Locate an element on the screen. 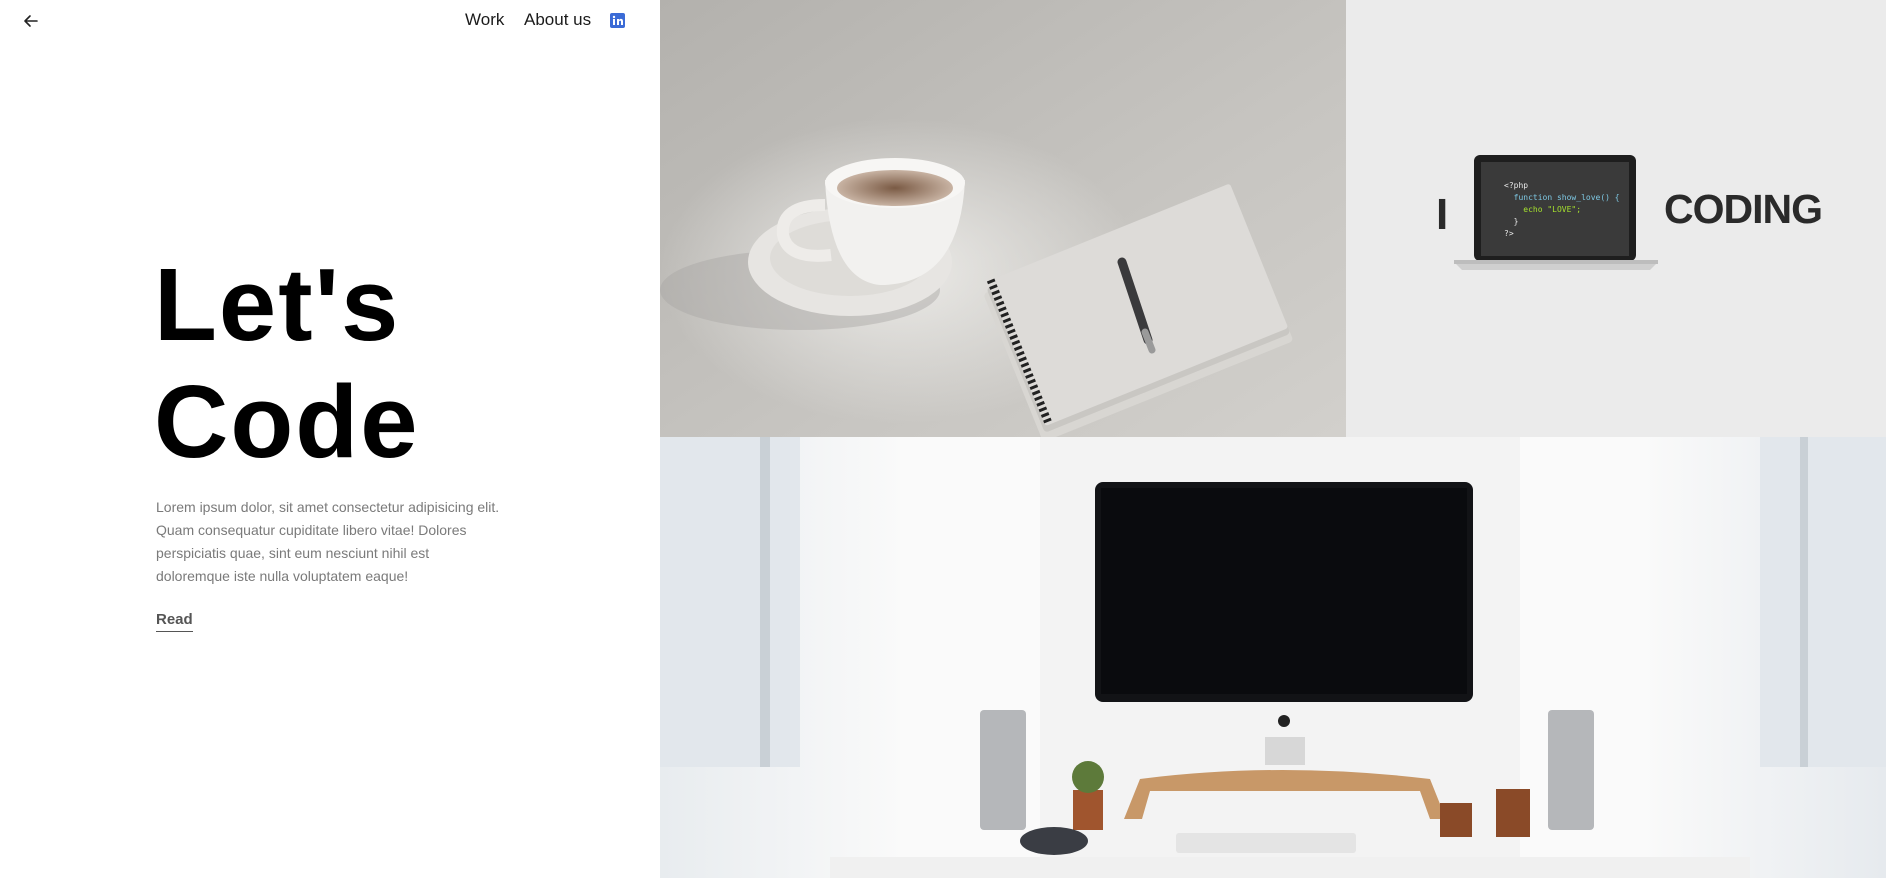 The image size is (1886, 878). coding-i-text: I is located at coordinates (1442, 214).